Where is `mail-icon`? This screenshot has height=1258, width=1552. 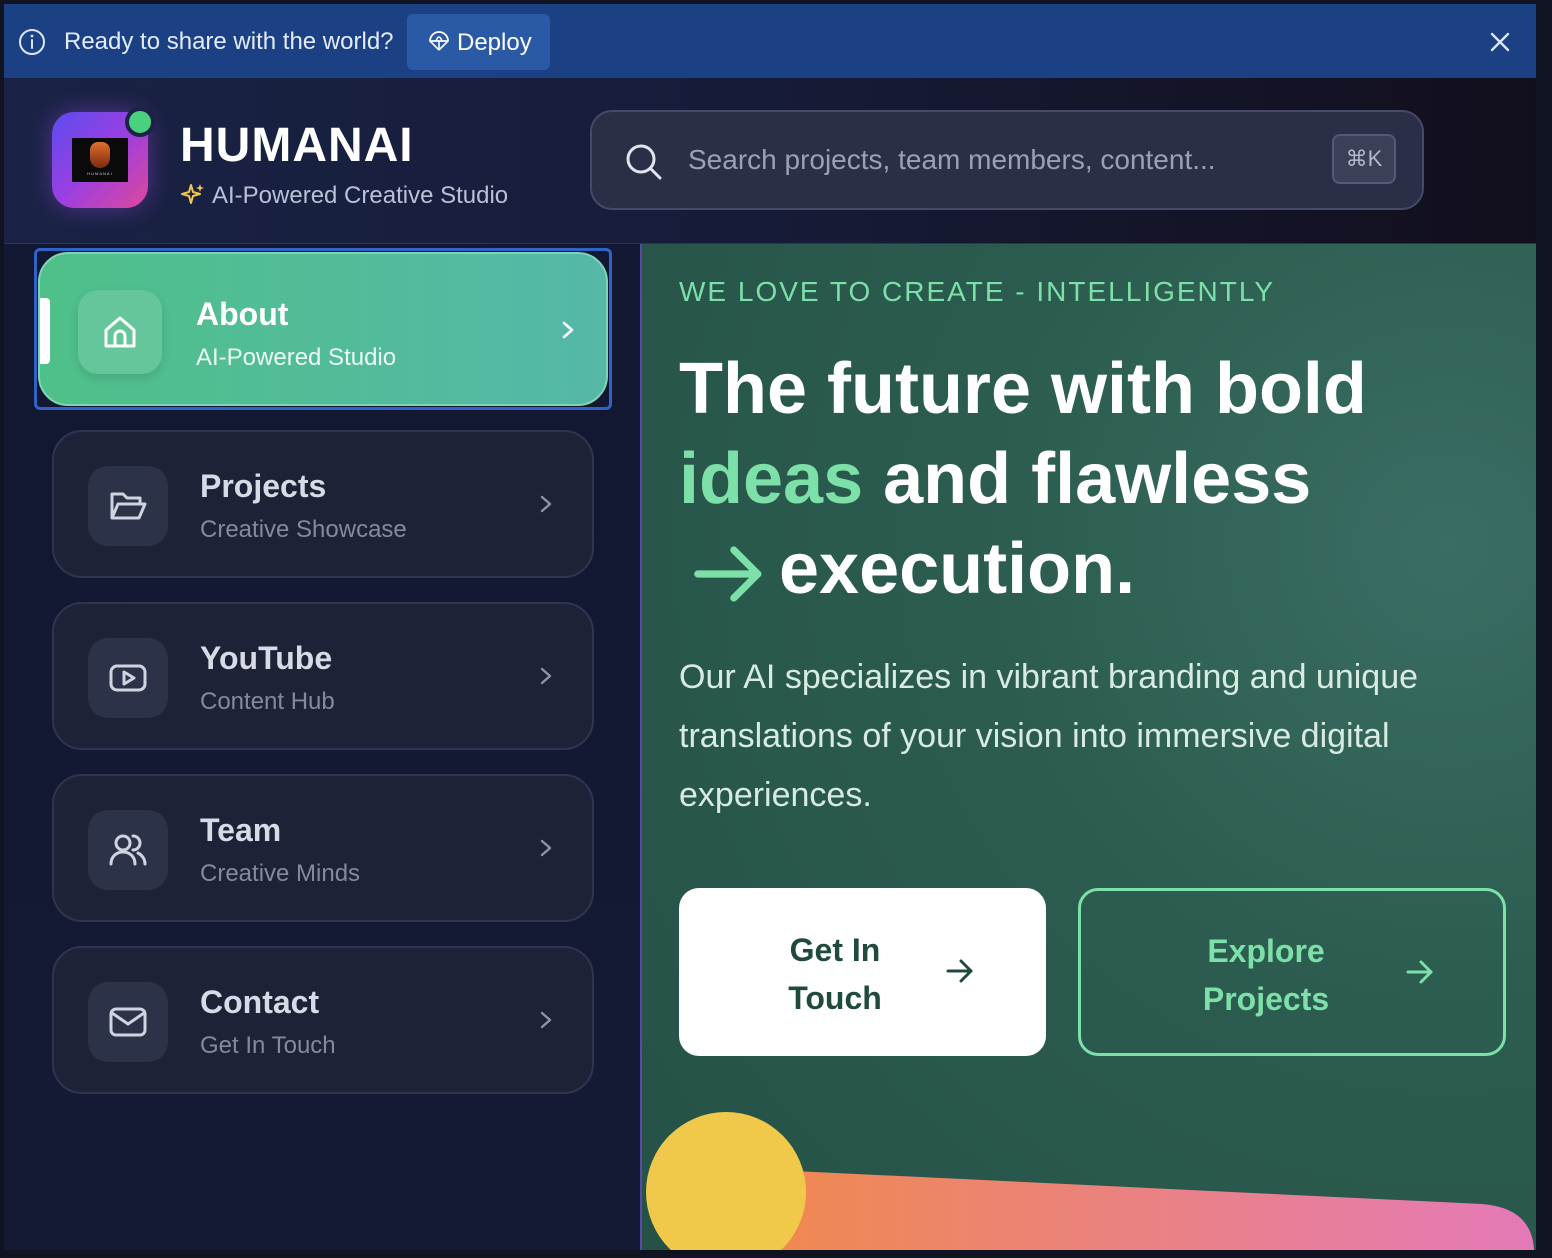 mail-icon is located at coordinates (128, 1022).